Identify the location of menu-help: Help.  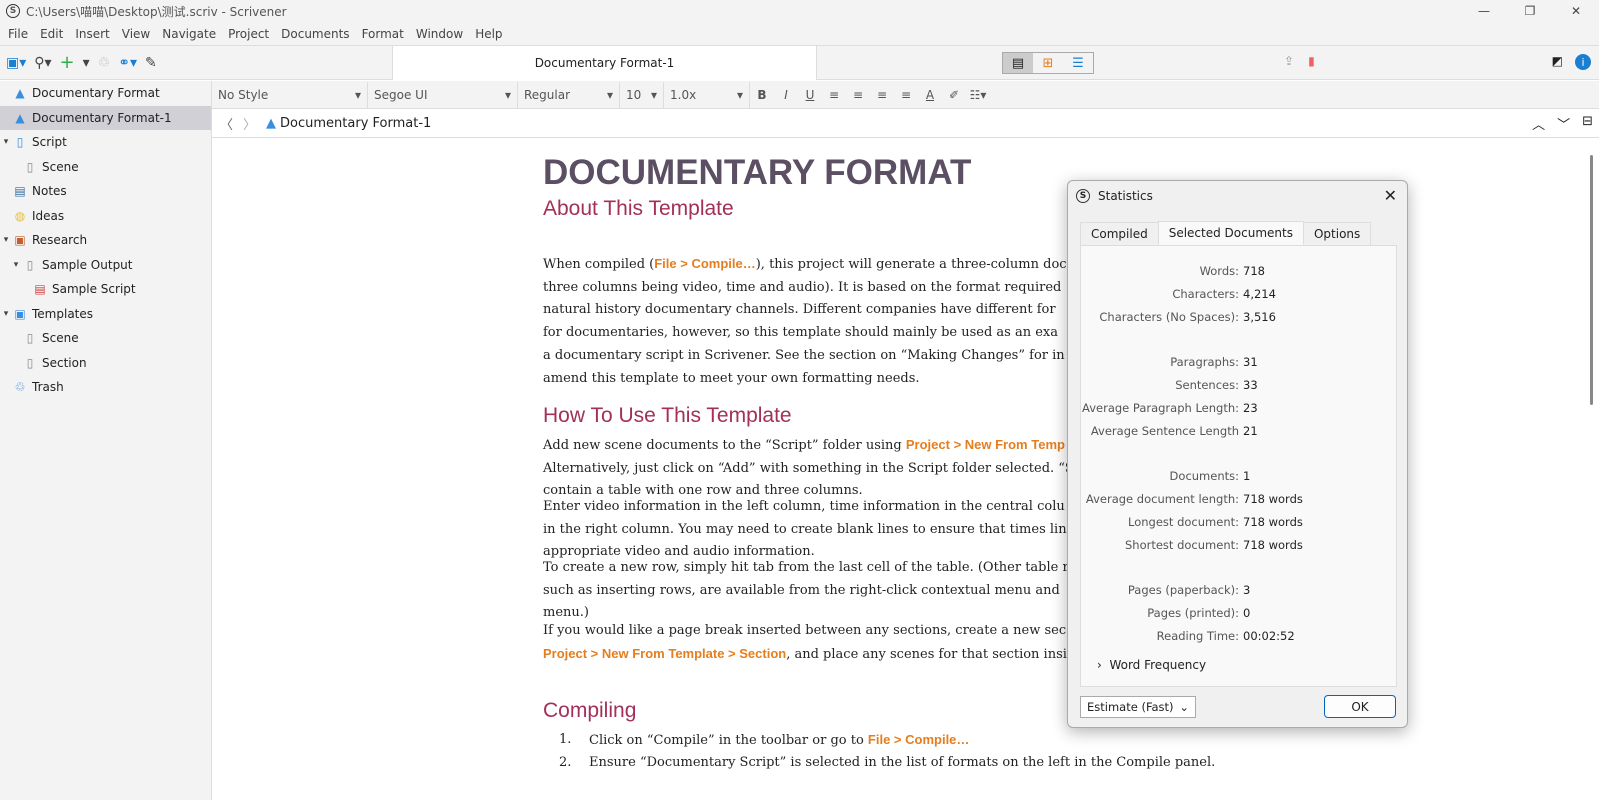
(488, 34).